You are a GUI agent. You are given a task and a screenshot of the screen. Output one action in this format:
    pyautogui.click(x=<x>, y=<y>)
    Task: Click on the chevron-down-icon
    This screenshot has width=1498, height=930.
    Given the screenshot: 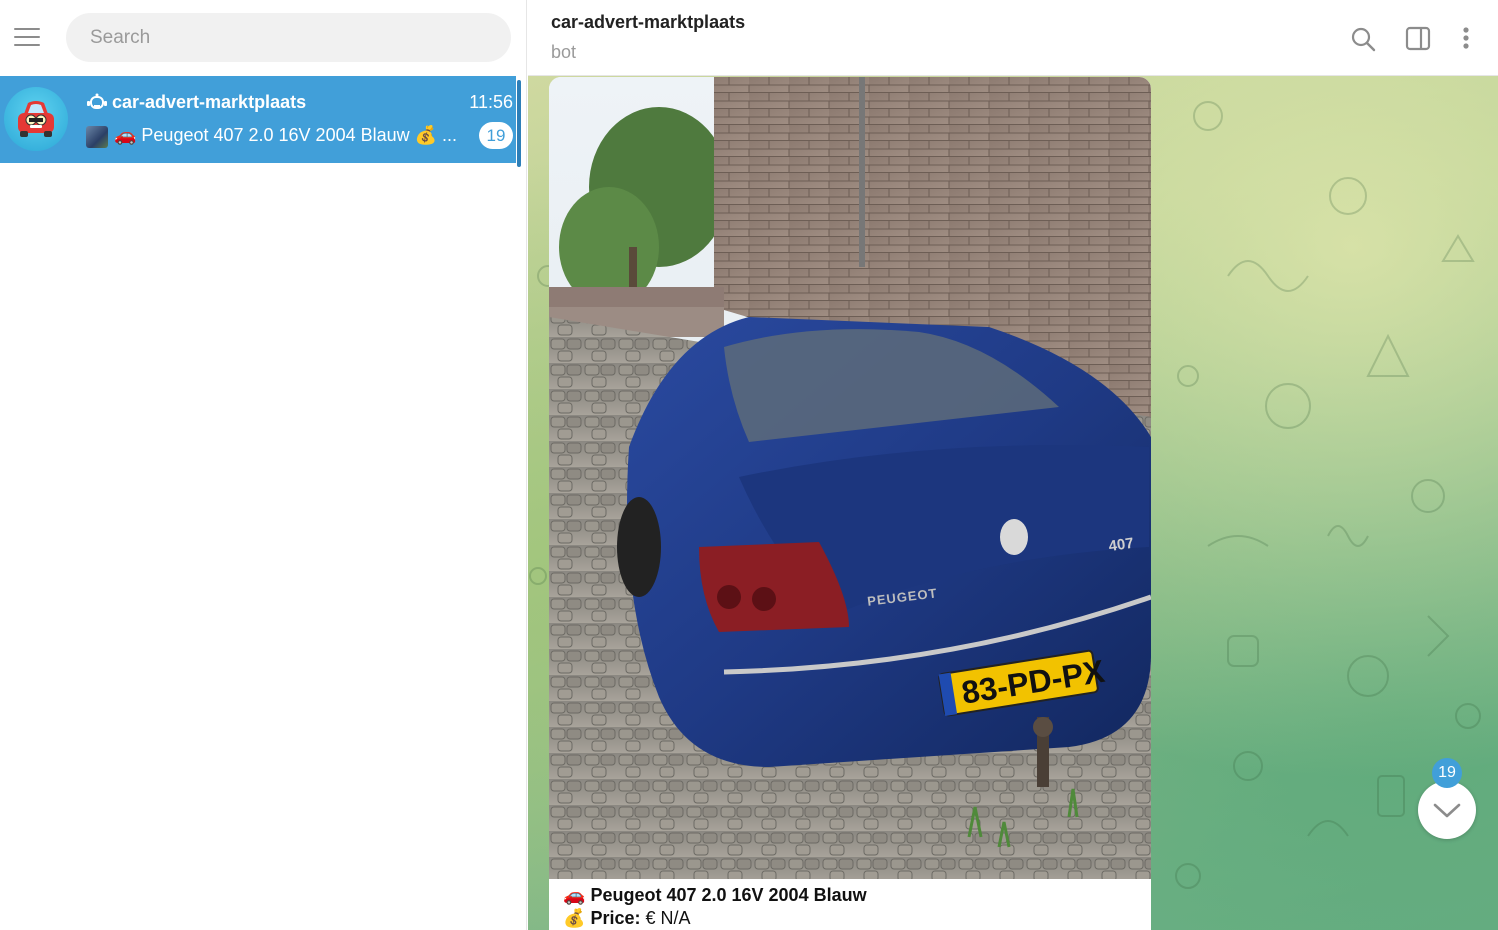 What is the action you would take?
    pyautogui.click(x=1447, y=810)
    